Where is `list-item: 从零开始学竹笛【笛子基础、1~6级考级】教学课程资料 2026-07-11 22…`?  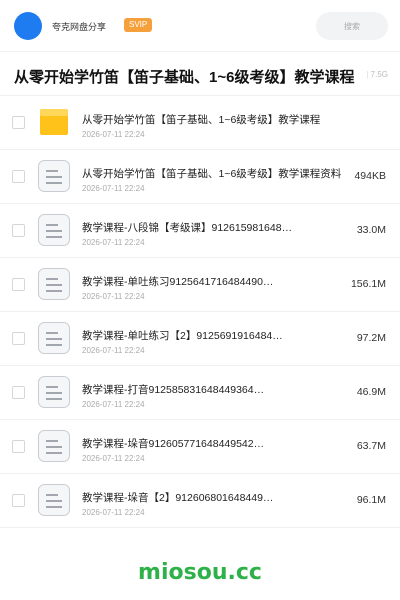
list-item: 从零开始学竹笛【笛子基础、1~6级考级】教学课程资料 2026-07-11 22… is located at coordinates (200, 177).